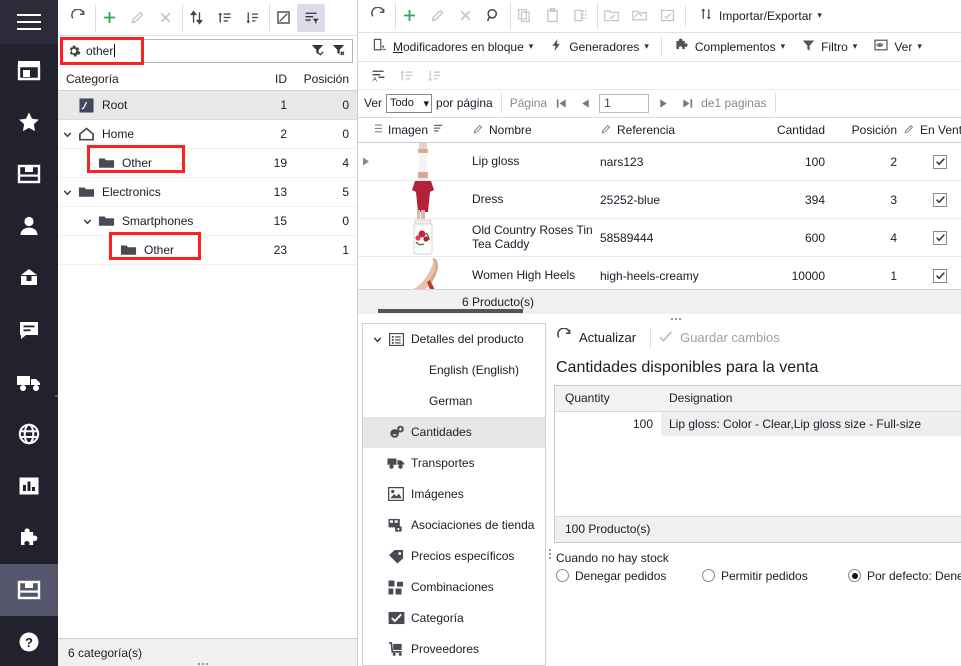 The height and width of the screenshot is (666, 961). What do you see at coordinates (196, 17) in the screenshot?
I see `category-sort-updown-button` at bounding box center [196, 17].